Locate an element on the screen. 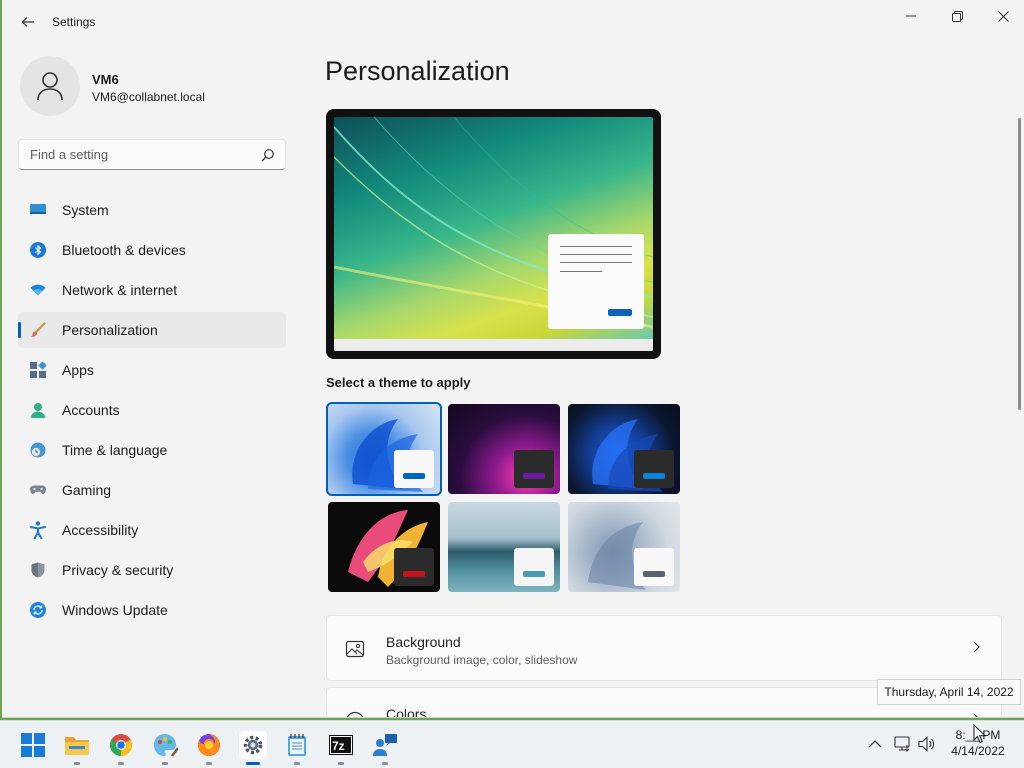 The height and width of the screenshot is (768, 1024). volume-icon is located at coordinates (926, 744).